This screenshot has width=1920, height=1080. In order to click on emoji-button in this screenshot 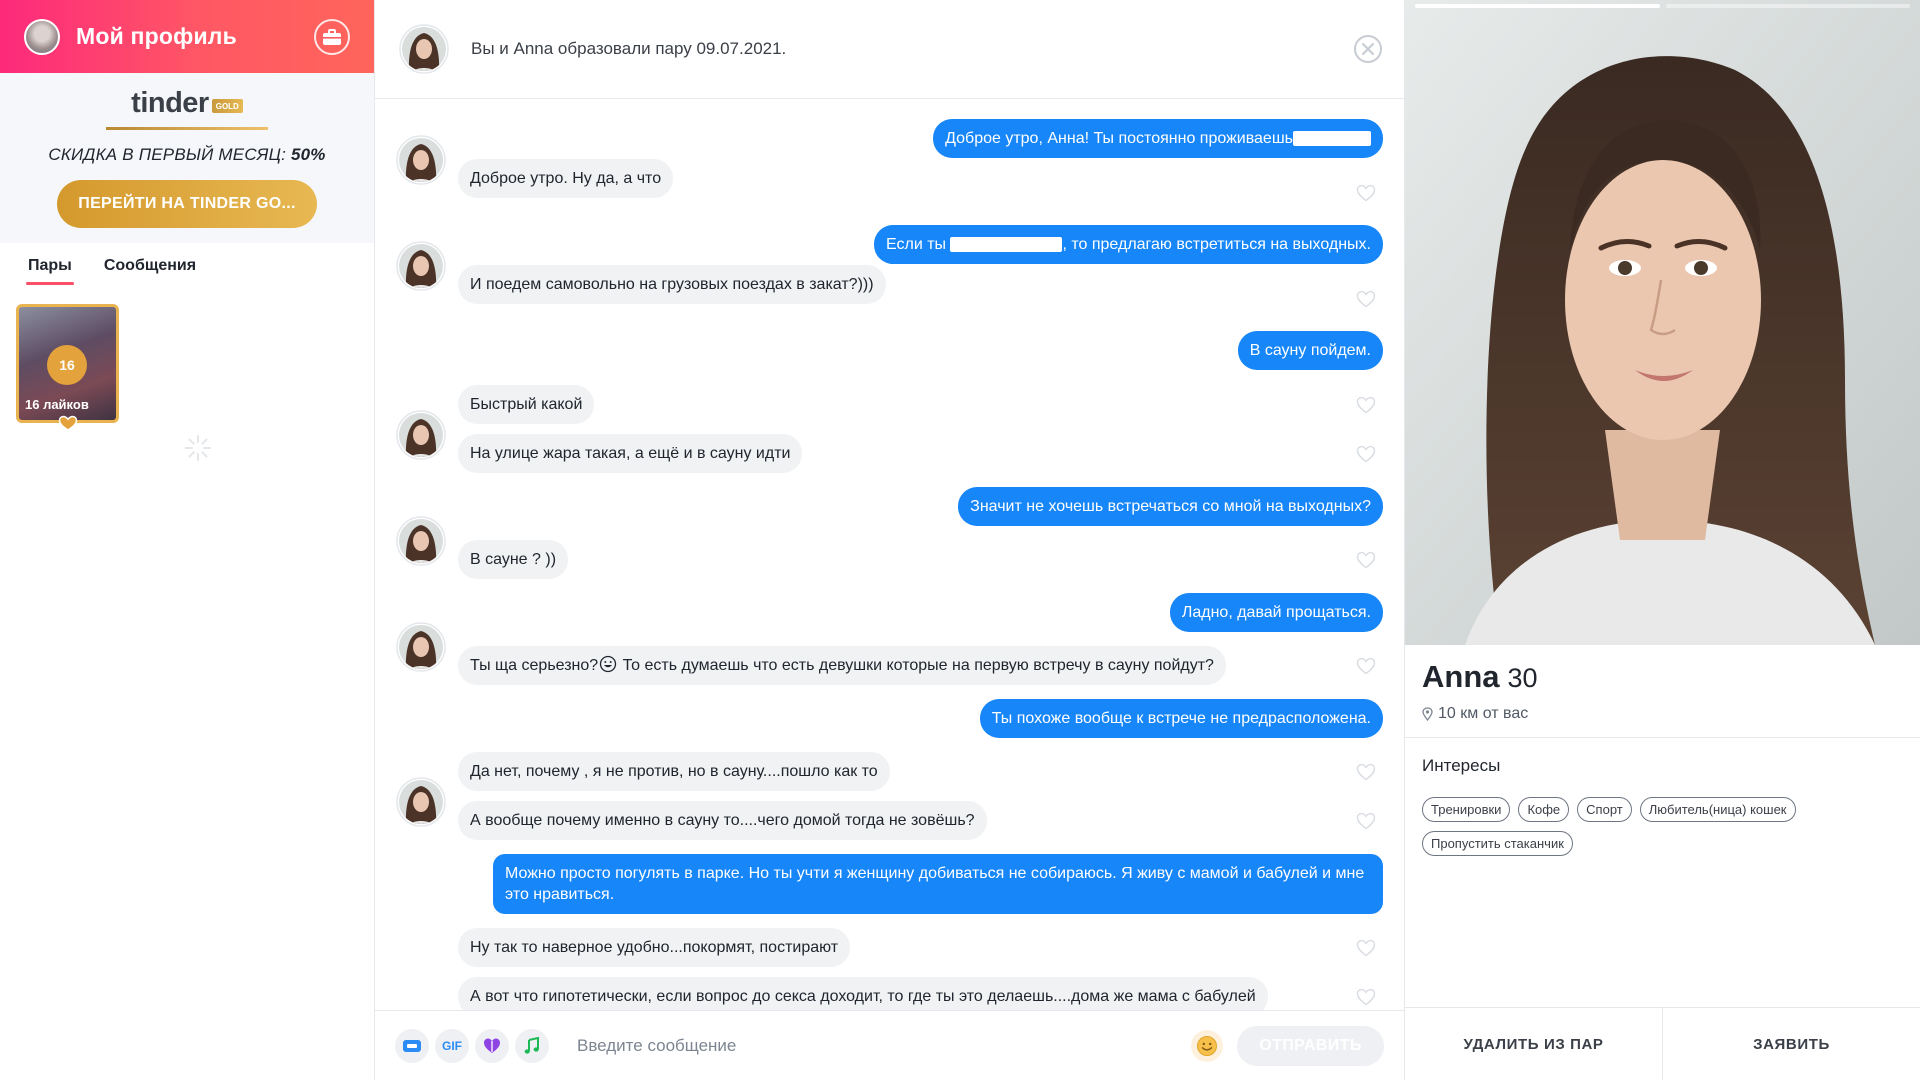, I will do `click(1207, 1045)`.